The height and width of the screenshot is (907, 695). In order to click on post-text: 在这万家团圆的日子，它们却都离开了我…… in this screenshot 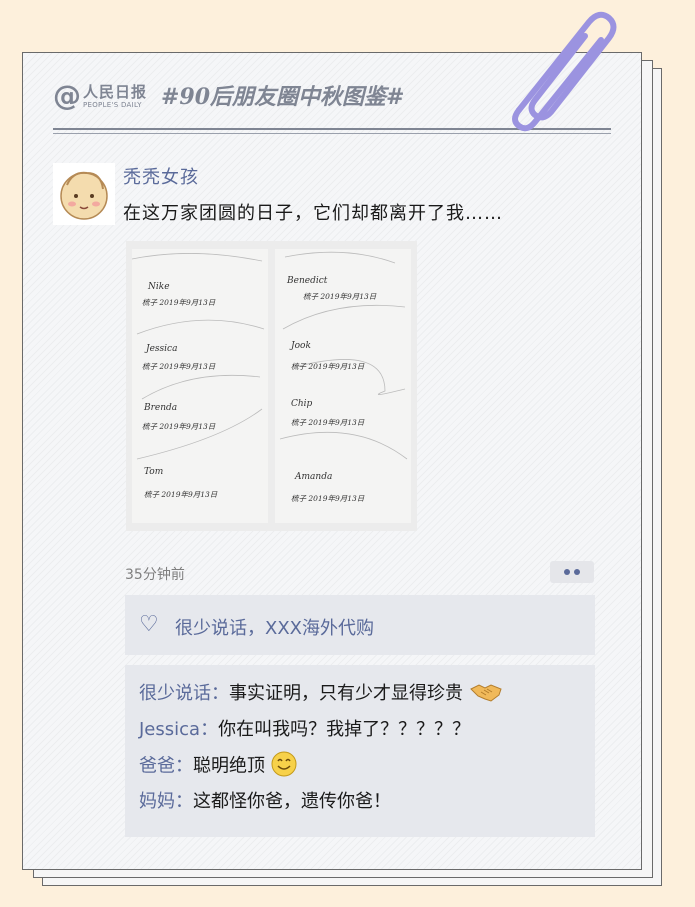, I will do `click(313, 213)`.